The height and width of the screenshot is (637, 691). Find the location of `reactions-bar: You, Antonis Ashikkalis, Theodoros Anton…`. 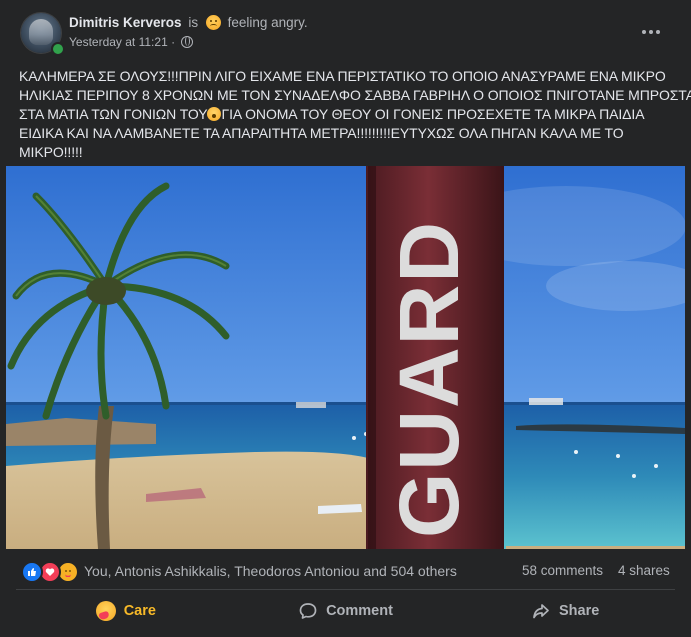

reactions-bar: You, Antonis Ashikkalis, Theodoros Anton… is located at coordinates (345, 570).